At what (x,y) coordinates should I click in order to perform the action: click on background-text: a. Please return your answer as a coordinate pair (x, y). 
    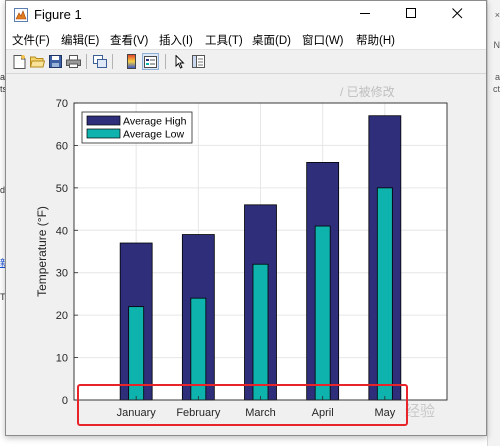
    Looking at the image, I should click on (497, 77).